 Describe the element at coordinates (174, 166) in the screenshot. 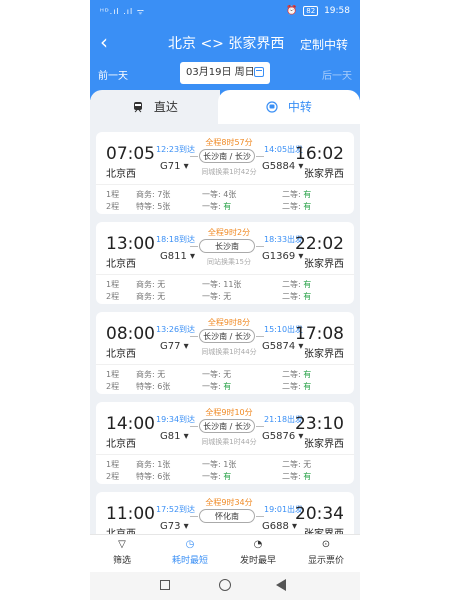

I see `first-train-number: G71 ▾` at that location.